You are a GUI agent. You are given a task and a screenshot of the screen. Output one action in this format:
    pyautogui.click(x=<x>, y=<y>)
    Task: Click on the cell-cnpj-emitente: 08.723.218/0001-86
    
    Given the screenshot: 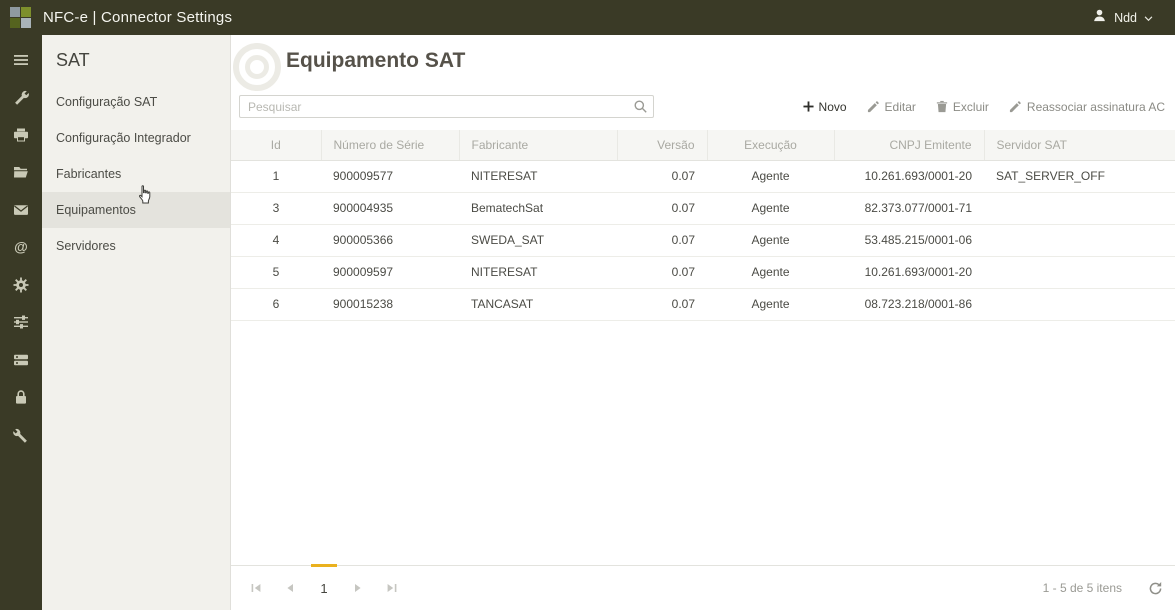 What is the action you would take?
    pyautogui.click(x=909, y=304)
    